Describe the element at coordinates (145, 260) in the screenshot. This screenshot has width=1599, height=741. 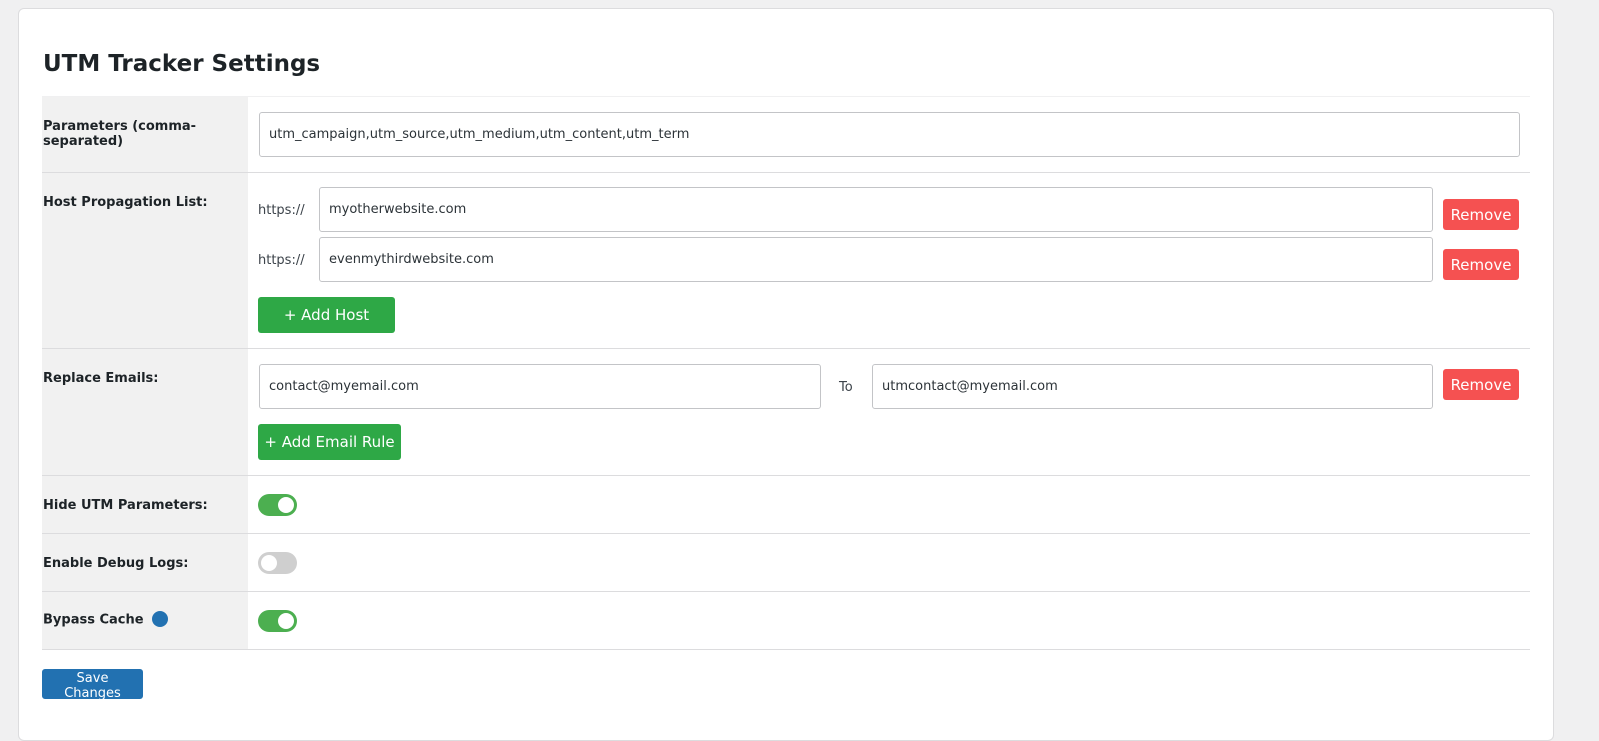
I see `host-propagation-label: Host Propagation List:` at that location.